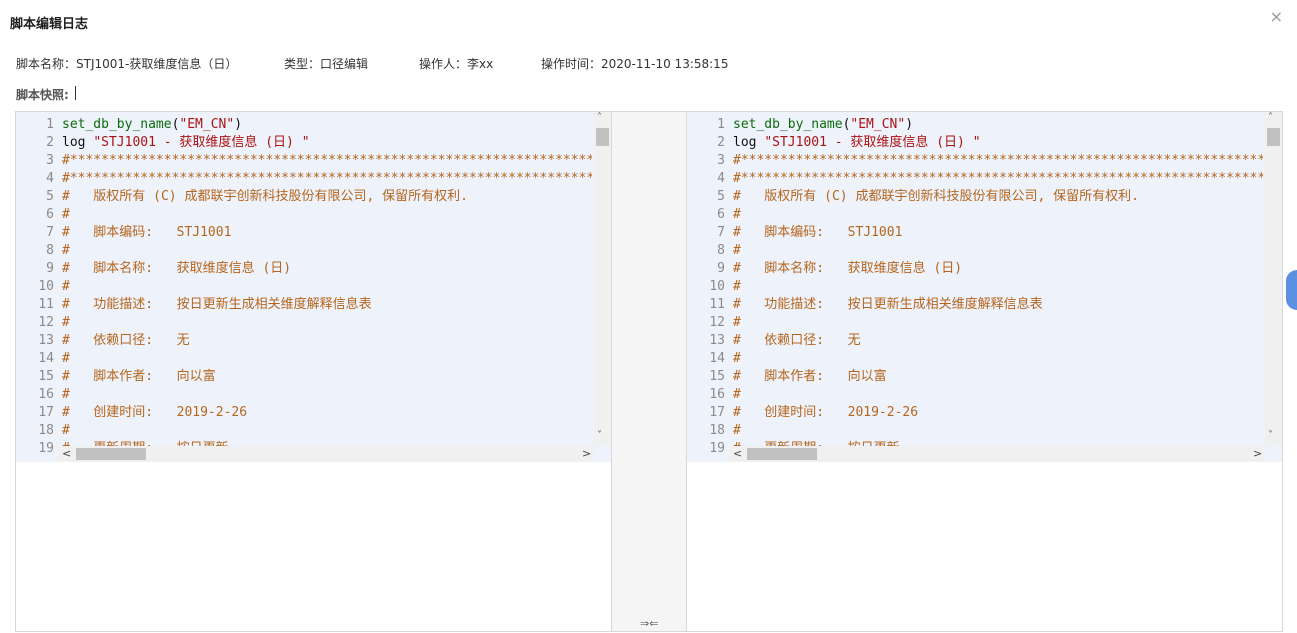  What do you see at coordinates (111, 454) in the screenshot?
I see `left-horizontal-scroll-thumb` at bounding box center [111, 454].